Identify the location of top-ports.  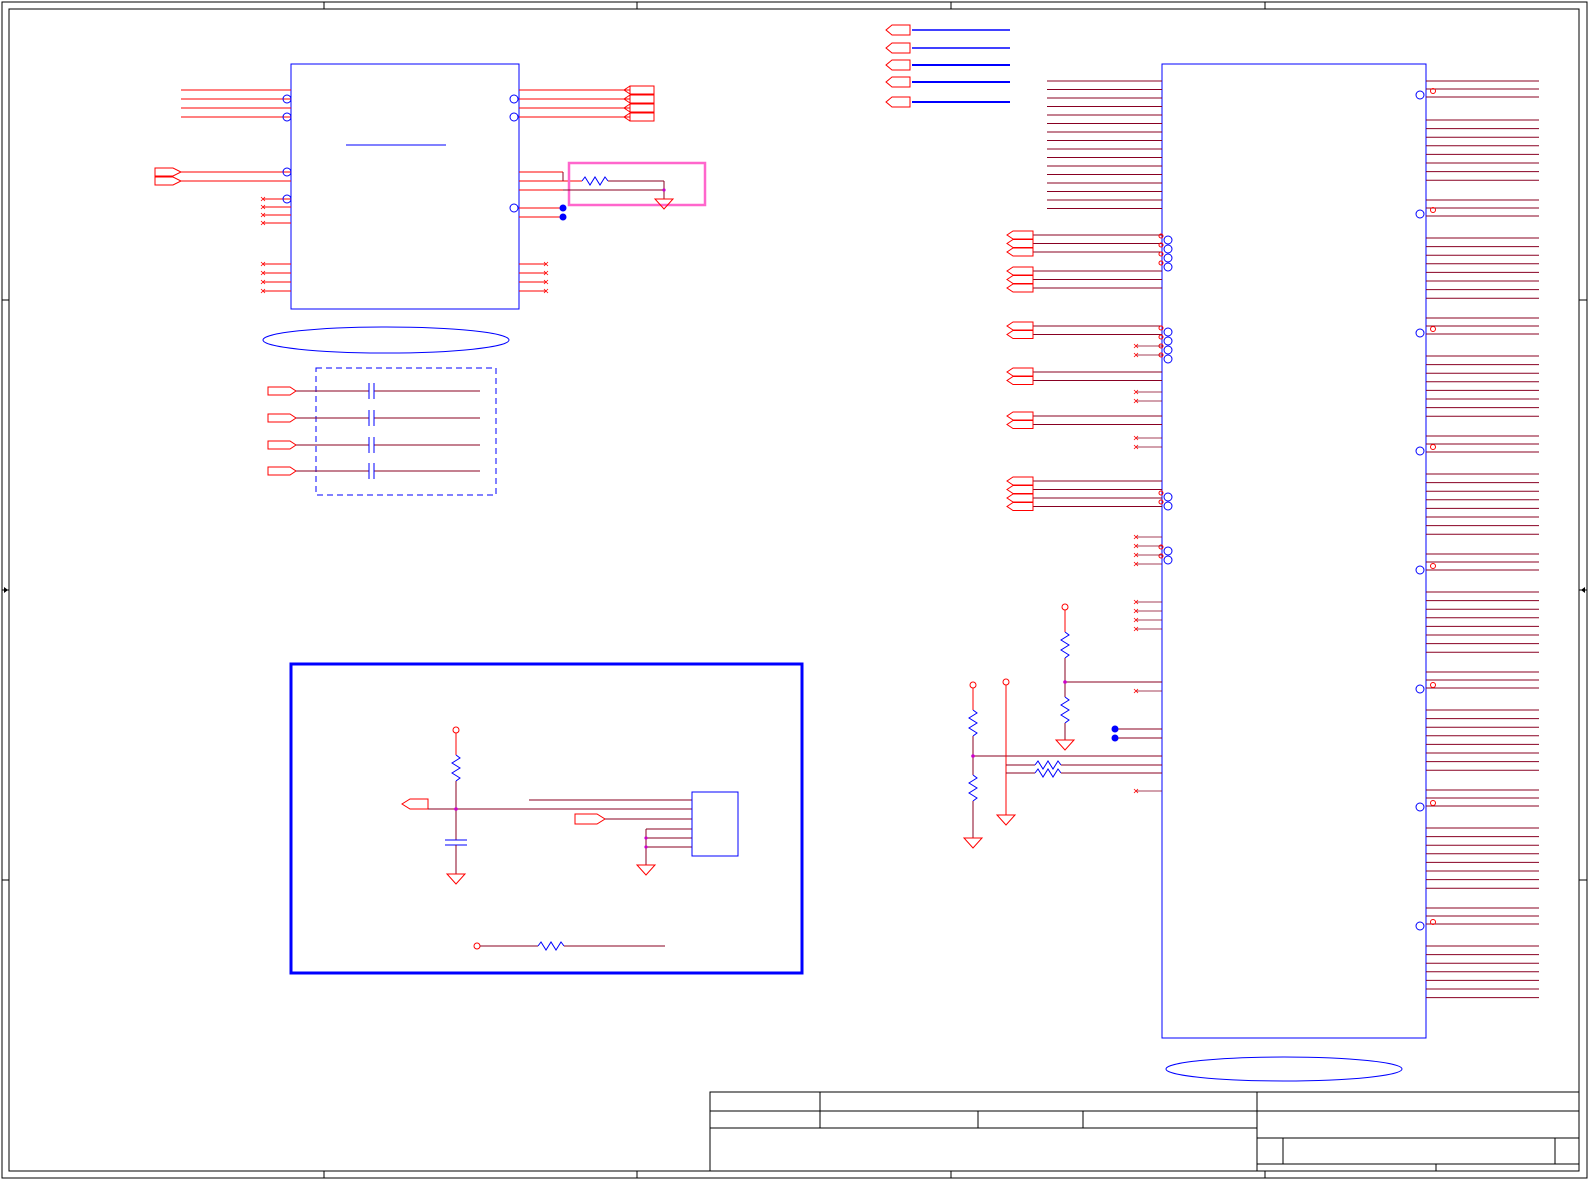
(947, 66).